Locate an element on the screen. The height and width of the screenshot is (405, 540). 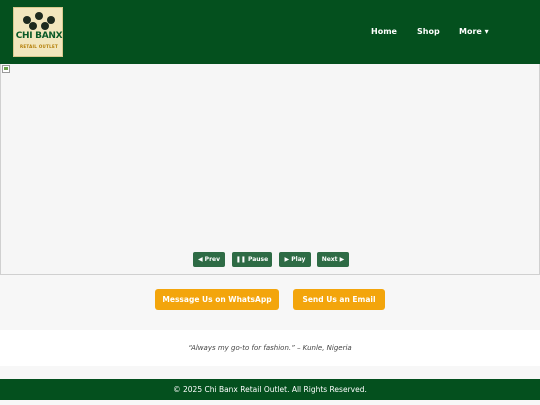
nav-home-link: Home is located at coordinates (384, 31).